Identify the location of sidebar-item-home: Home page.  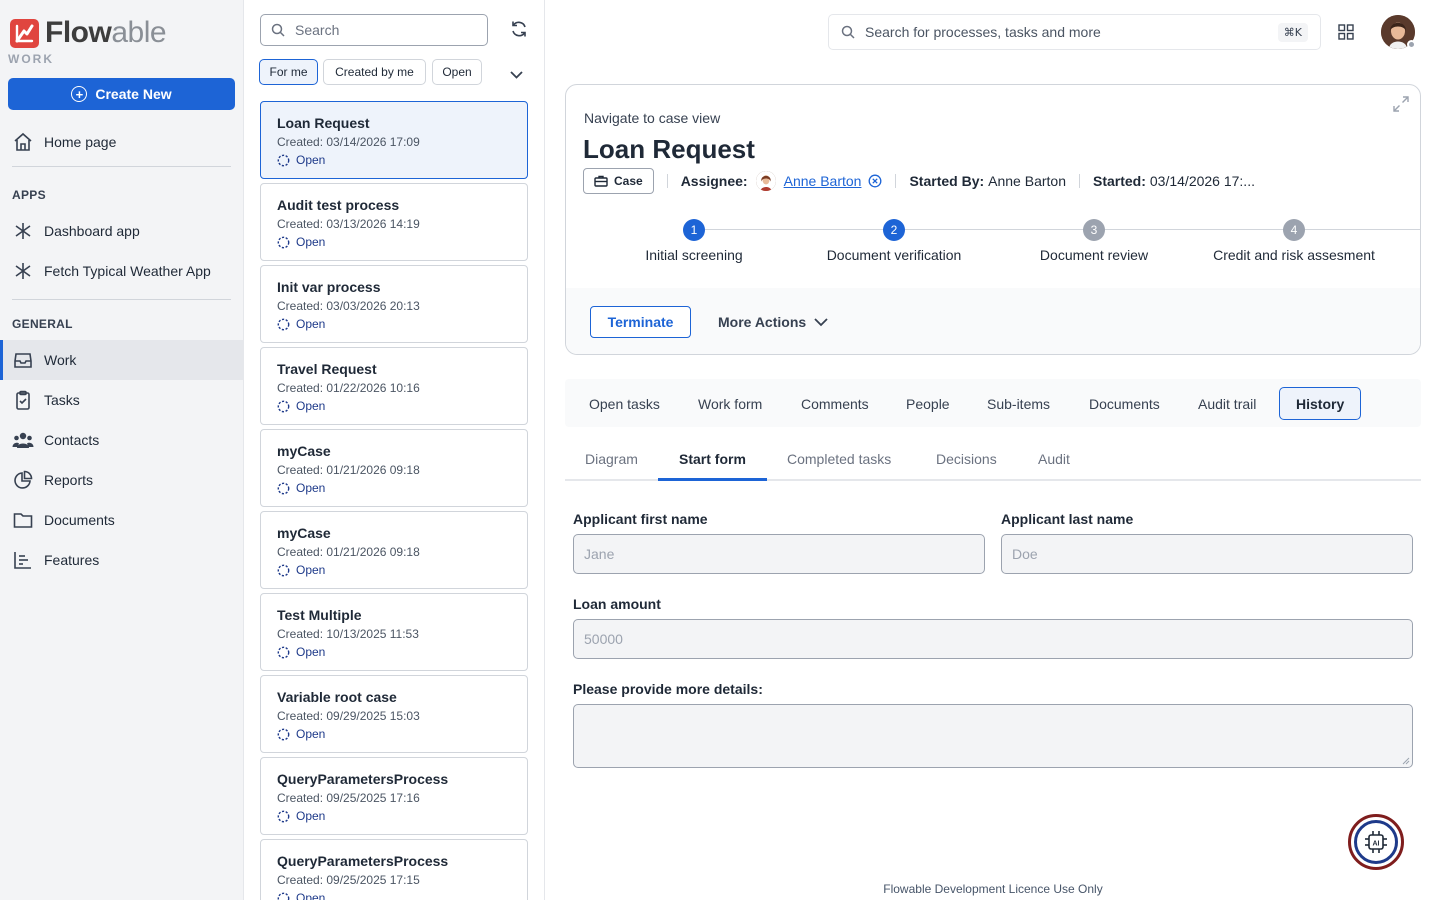
(121, 142).